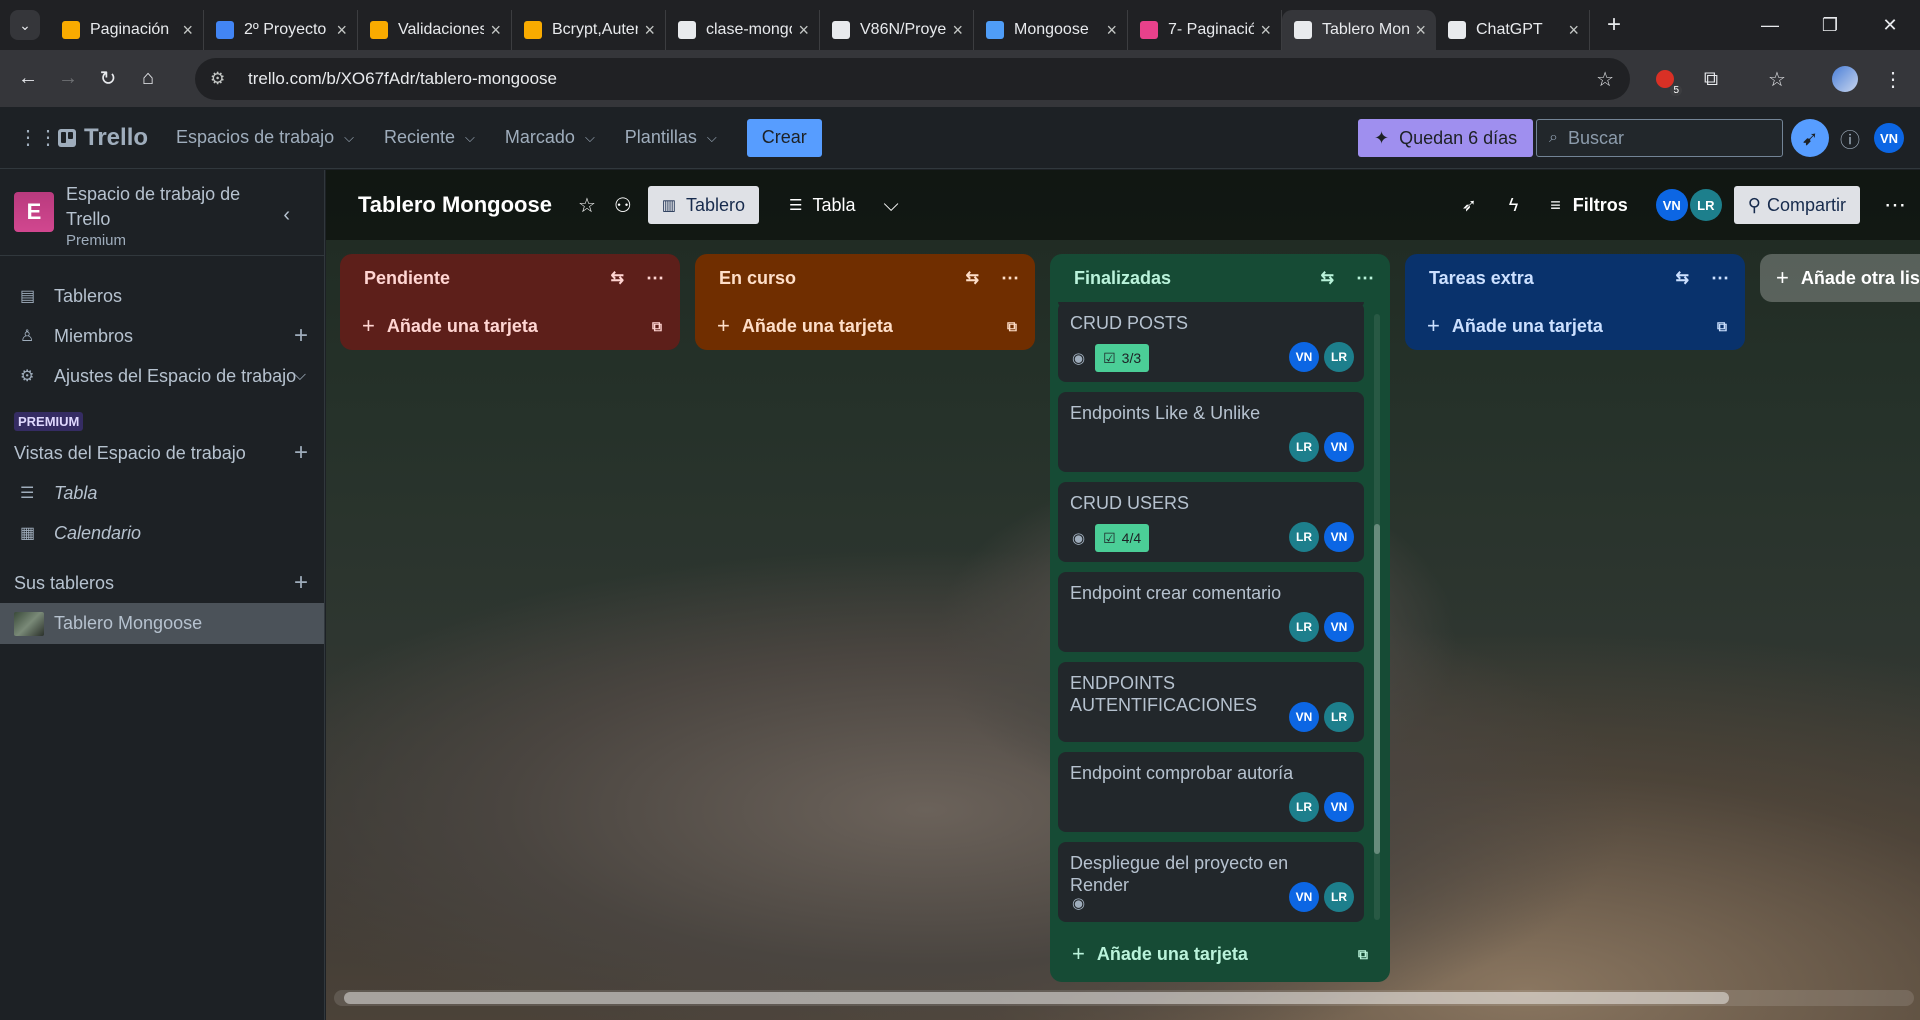 The width and height of the screenshot is (1920, 1020). What do you see at coordinates (265, 137) in the screenshot?
I see `menu-workspaces: Espacios de trabajo ⌵` at bounding box center [265, 137].